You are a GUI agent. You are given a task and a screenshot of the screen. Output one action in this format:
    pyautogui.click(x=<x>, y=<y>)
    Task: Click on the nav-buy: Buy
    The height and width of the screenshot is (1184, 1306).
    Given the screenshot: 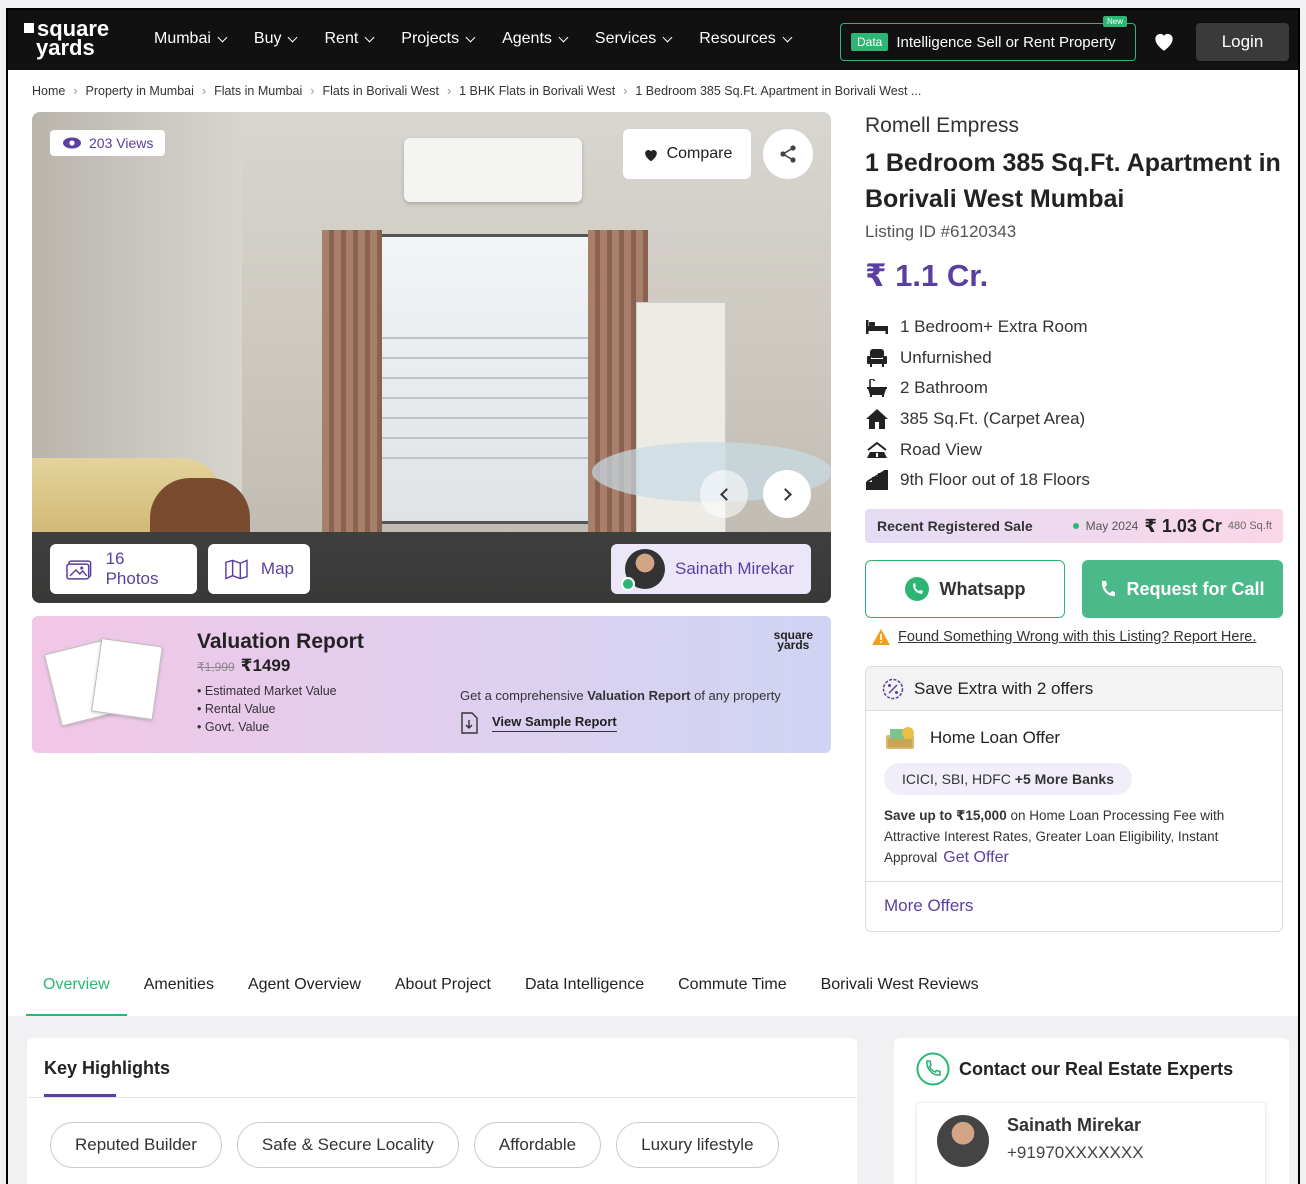 What is the action you would take?
    pyautogui.click(x=276, y=39)
    